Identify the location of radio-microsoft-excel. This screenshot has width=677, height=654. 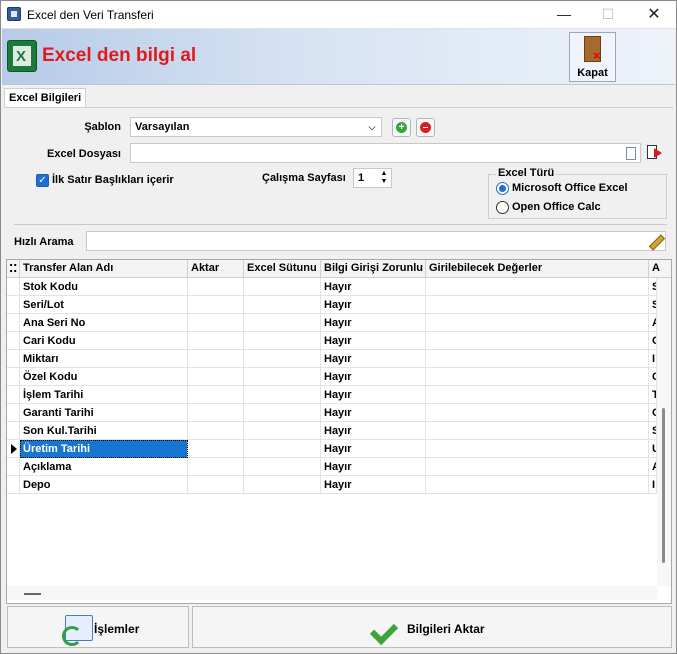
(502, 188).